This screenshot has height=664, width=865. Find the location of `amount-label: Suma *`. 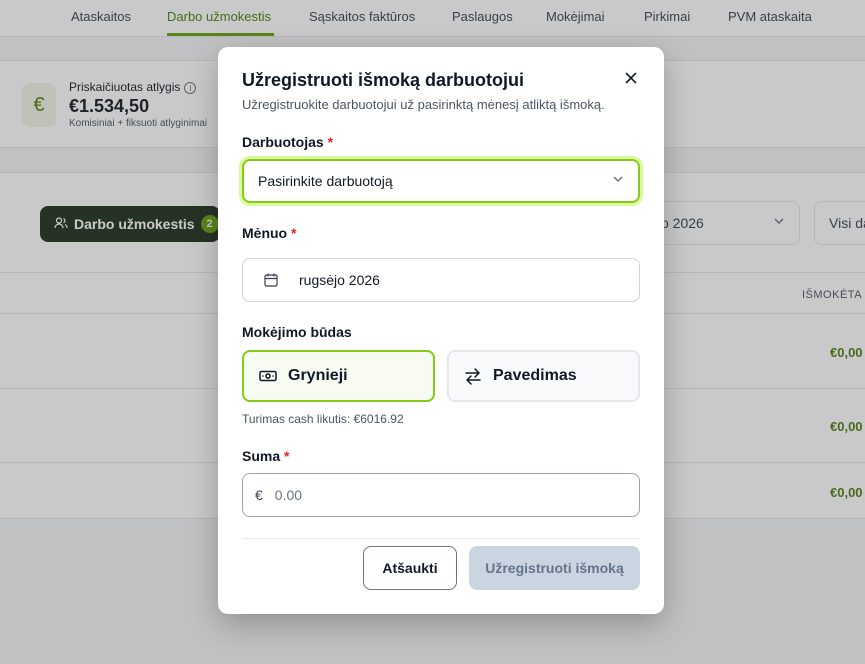

amount-label: Suma * is located at coordinates (266, 456).